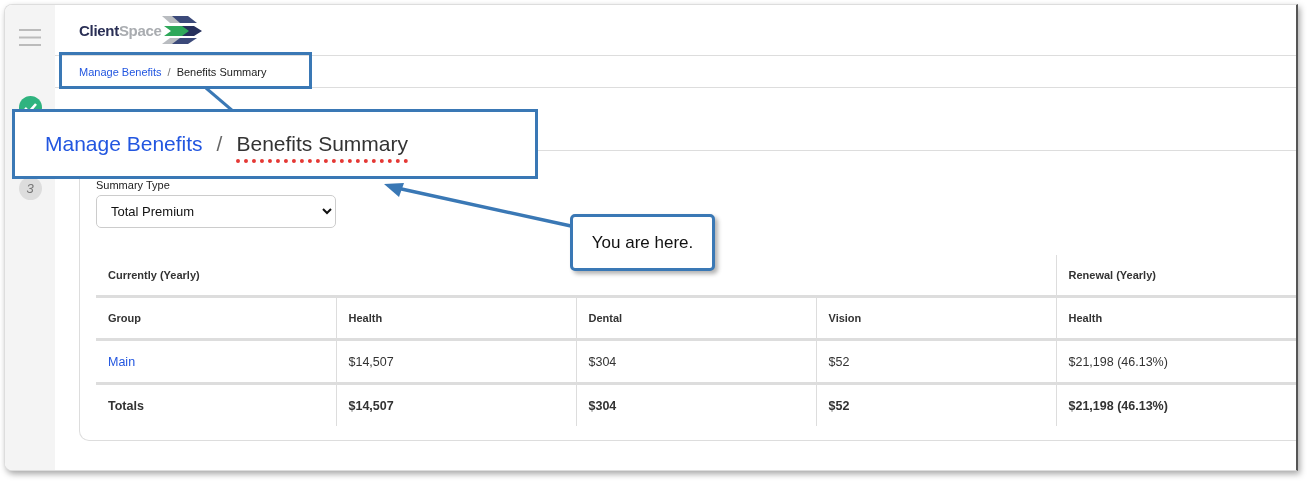 This screenshot has width=1309, height=484. Describe the element at coordinates (133, 185) in the screenshot. I see `field-label: Summary Type` at that location.